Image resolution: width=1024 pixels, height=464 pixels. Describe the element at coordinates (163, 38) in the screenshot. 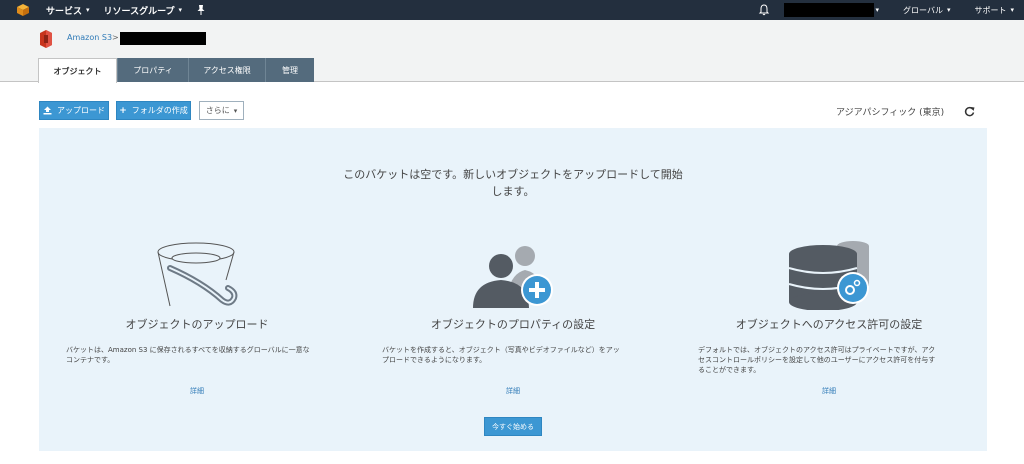

I see `breadcrumb-bucket-name-redacted` at that location.